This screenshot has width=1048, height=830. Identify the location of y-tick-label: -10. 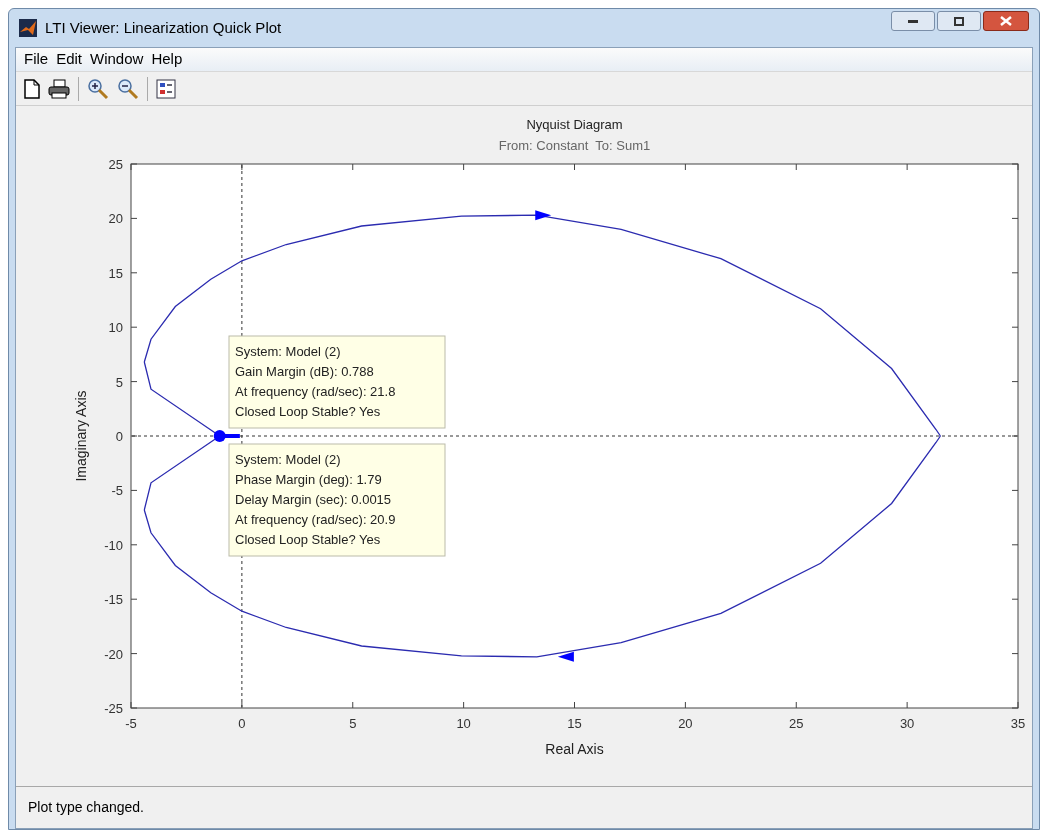
(113, 545).